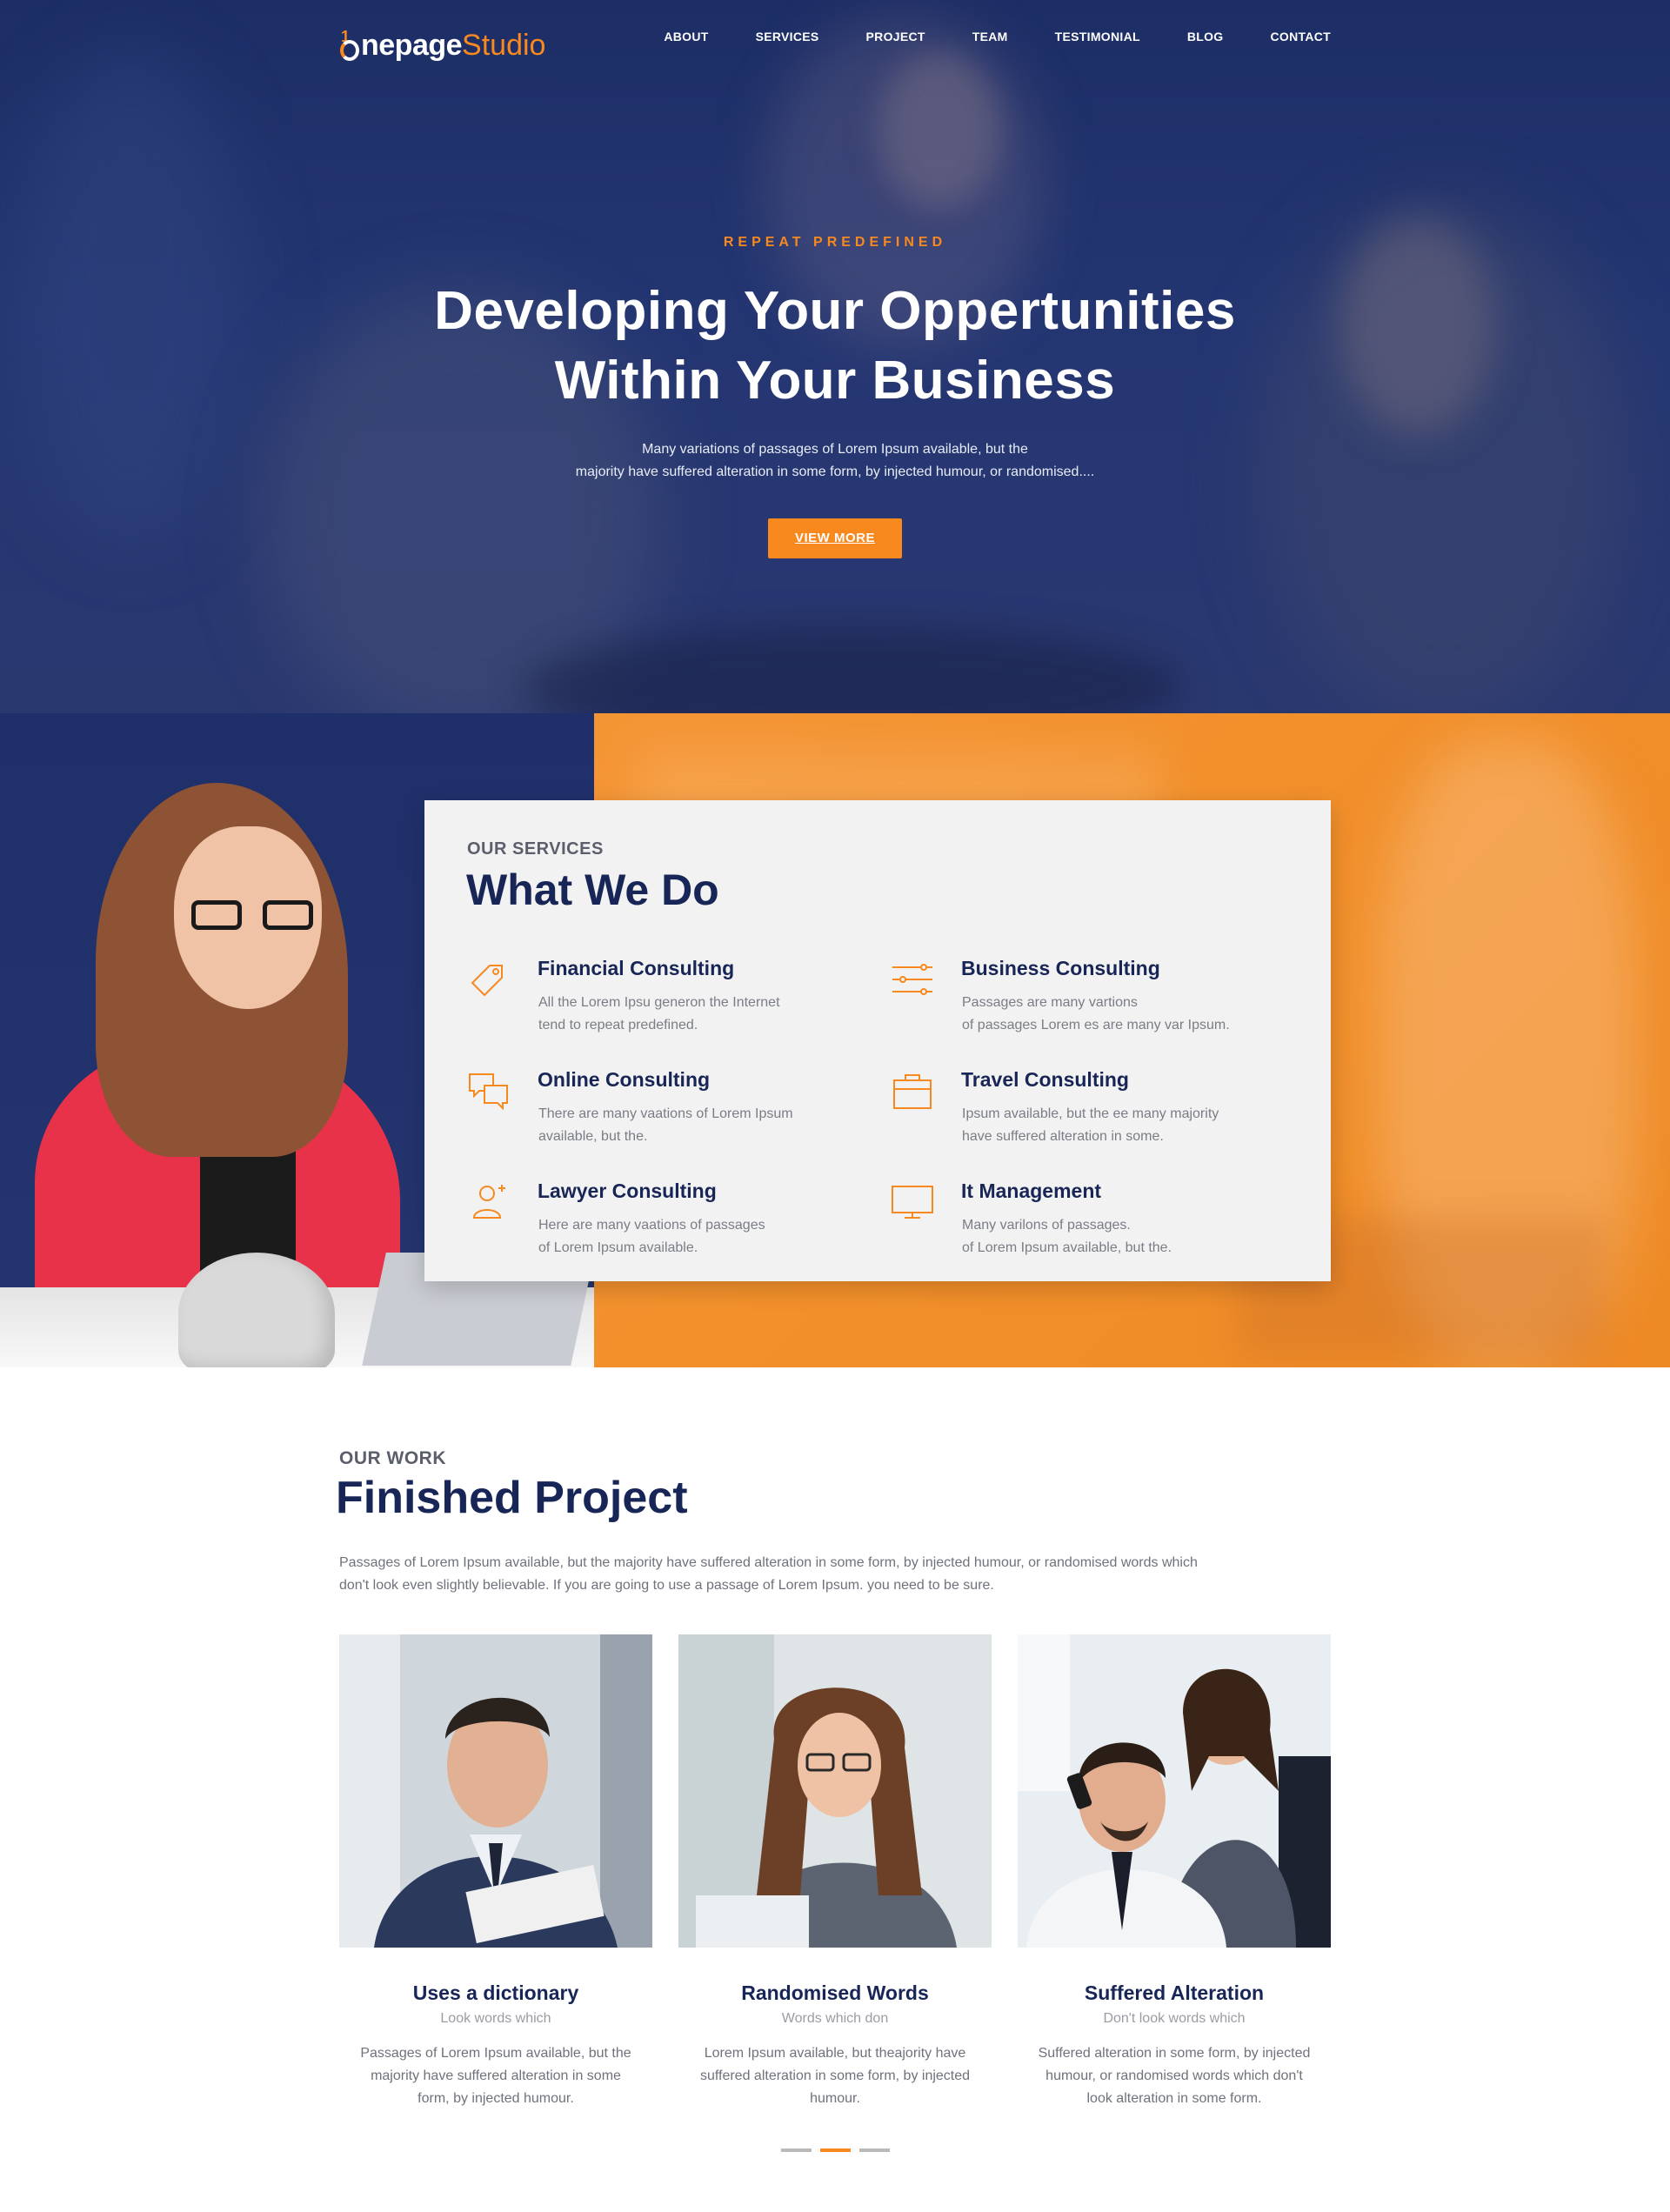 The width and height of the screenshot is (1670, 2212). I want to click on service-description-line: of passages Lorem es are many var Ipsum., so click(1096, 1025).